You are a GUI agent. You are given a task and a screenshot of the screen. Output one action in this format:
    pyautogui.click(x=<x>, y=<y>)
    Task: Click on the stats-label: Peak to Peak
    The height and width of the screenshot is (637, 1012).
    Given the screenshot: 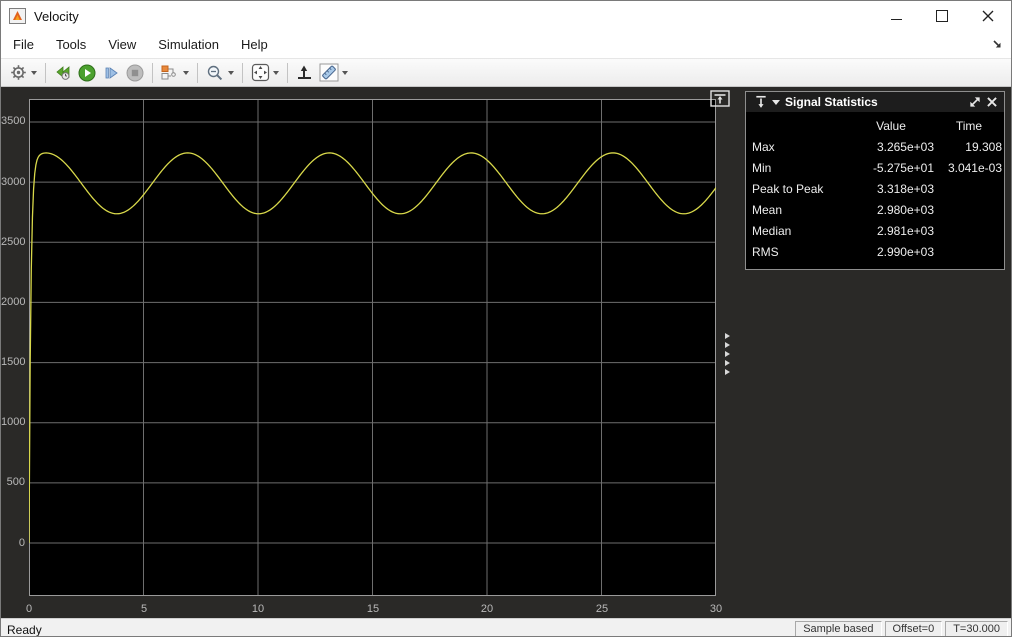 What is the action you would take?
    pyautogui.click(x=788, y=188)
    